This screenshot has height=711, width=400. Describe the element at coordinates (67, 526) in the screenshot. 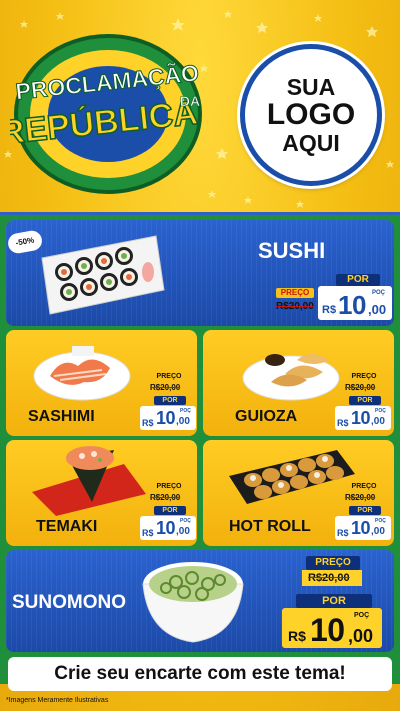

I see `item-name-temaki: TEMAKI` at that location.